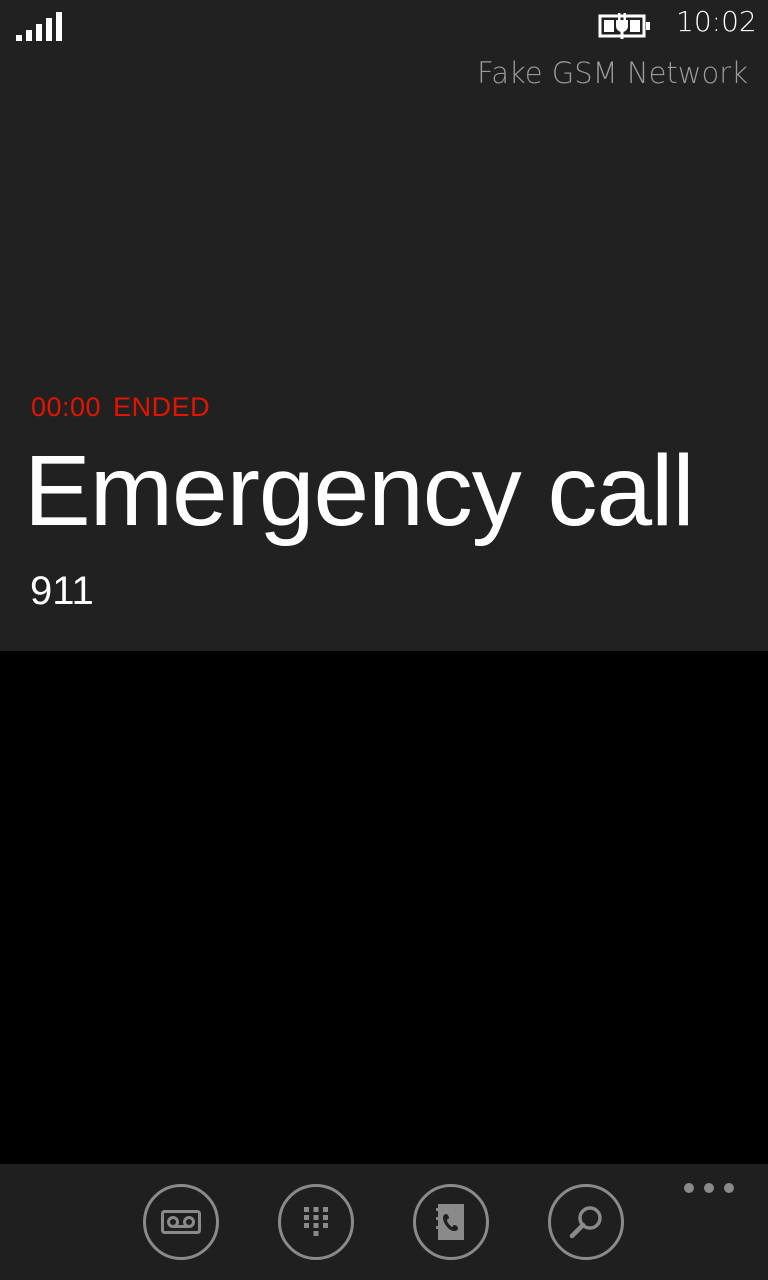 This screenshot has height=1280, width=768. What do you see at coordinates (62, 591) in the screenshot?
I see `call-number: 911` at bounding box center [62, 591].